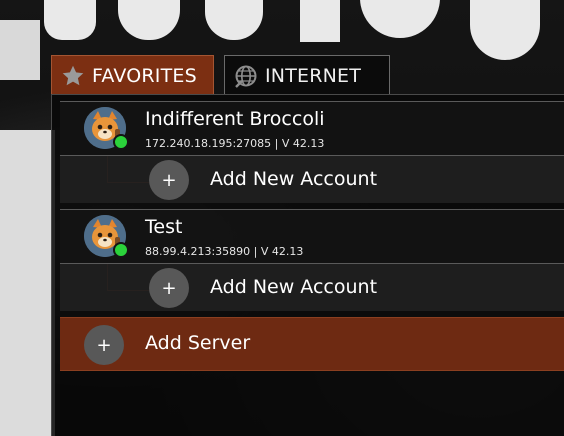  I want to click on server-address-version: 88.99.4.213:35890 | V 42.13, so click(224, 251).